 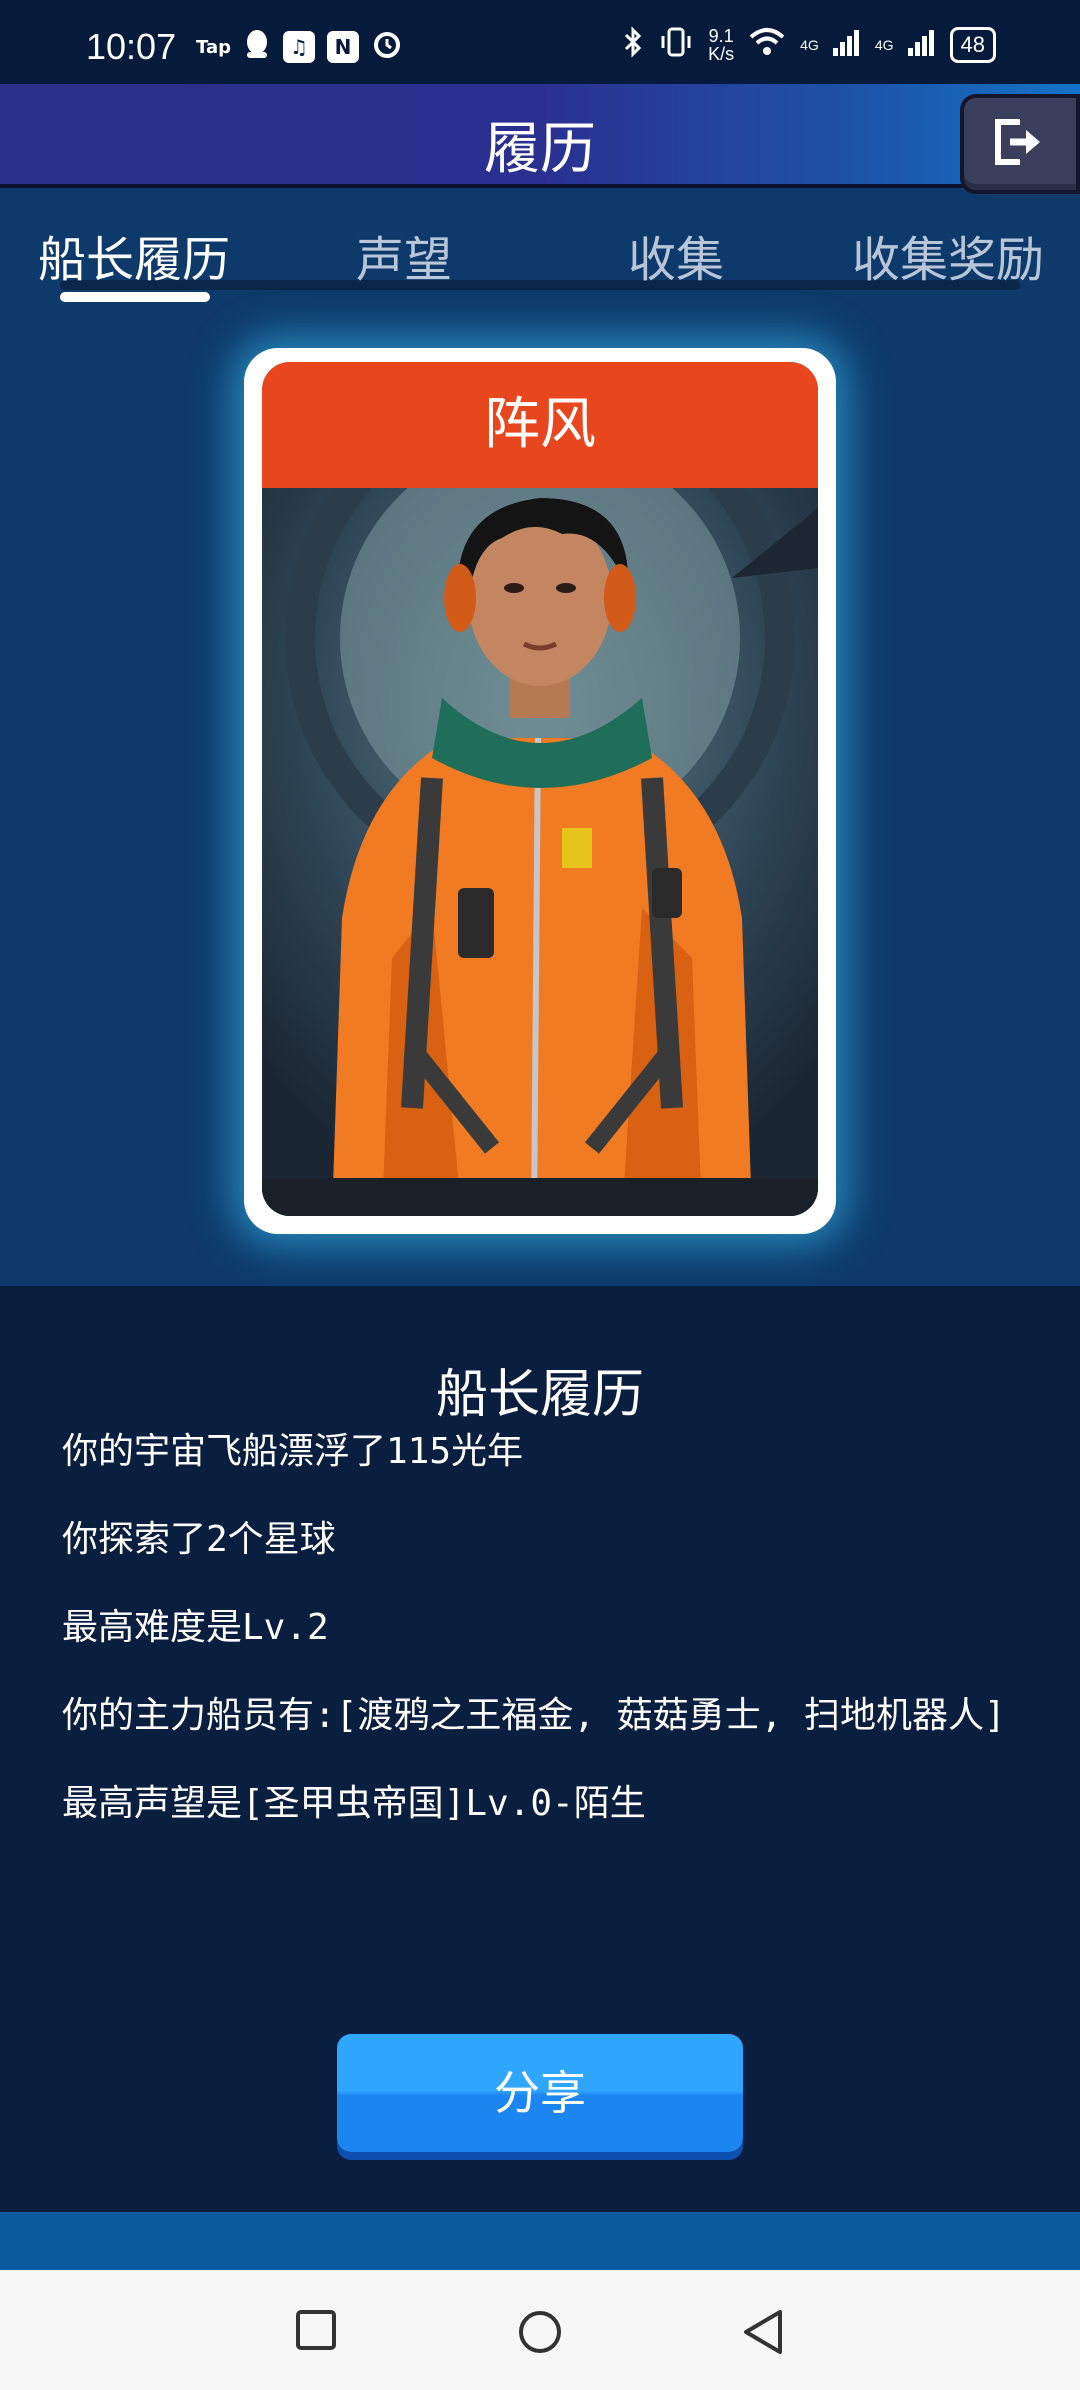 What do you see at coordinates (195, 1627) in the screenshot?
I see `resume-line-difficulty: 最高难度是Lv.2` at bounding box center [195, 1627].